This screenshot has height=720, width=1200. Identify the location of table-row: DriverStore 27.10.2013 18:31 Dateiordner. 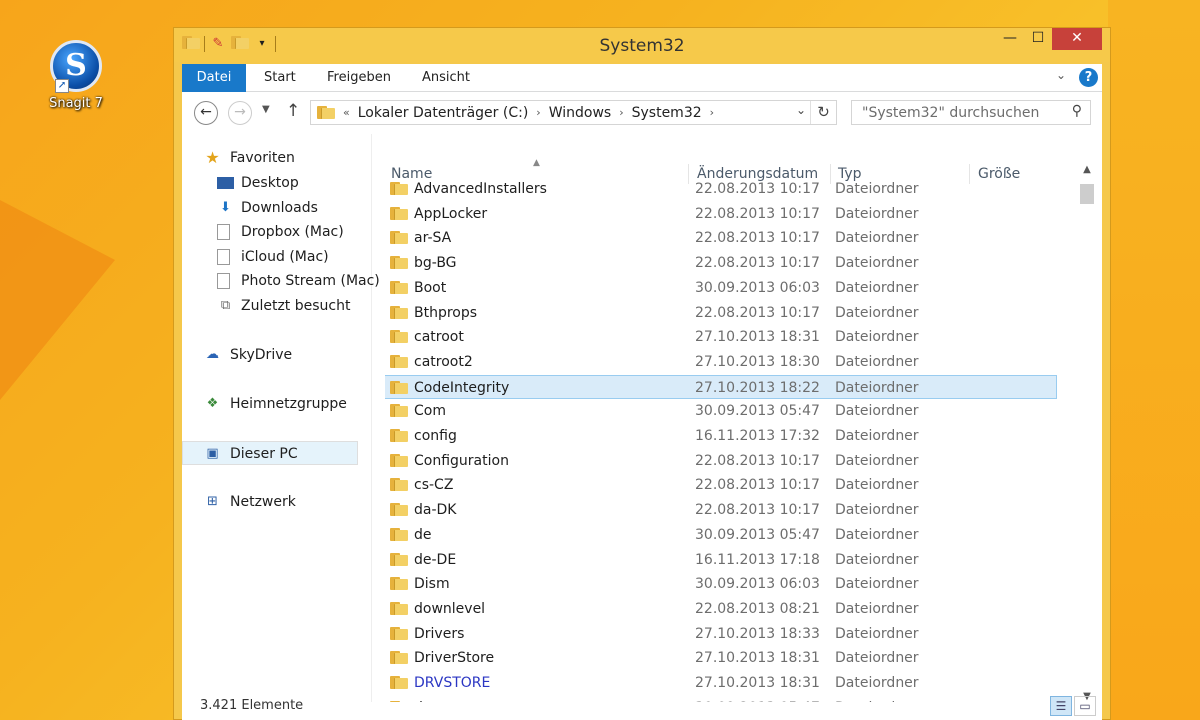
(721, 658).